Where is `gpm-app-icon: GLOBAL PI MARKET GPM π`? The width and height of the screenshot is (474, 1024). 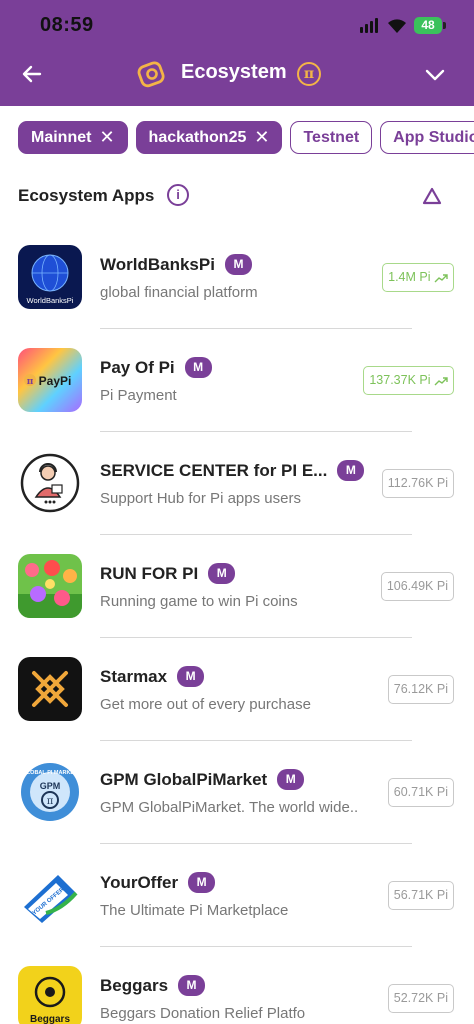
gpm-app-icon: GLOBAL PI MARKET GPM π is located at coordinates (50, 792).